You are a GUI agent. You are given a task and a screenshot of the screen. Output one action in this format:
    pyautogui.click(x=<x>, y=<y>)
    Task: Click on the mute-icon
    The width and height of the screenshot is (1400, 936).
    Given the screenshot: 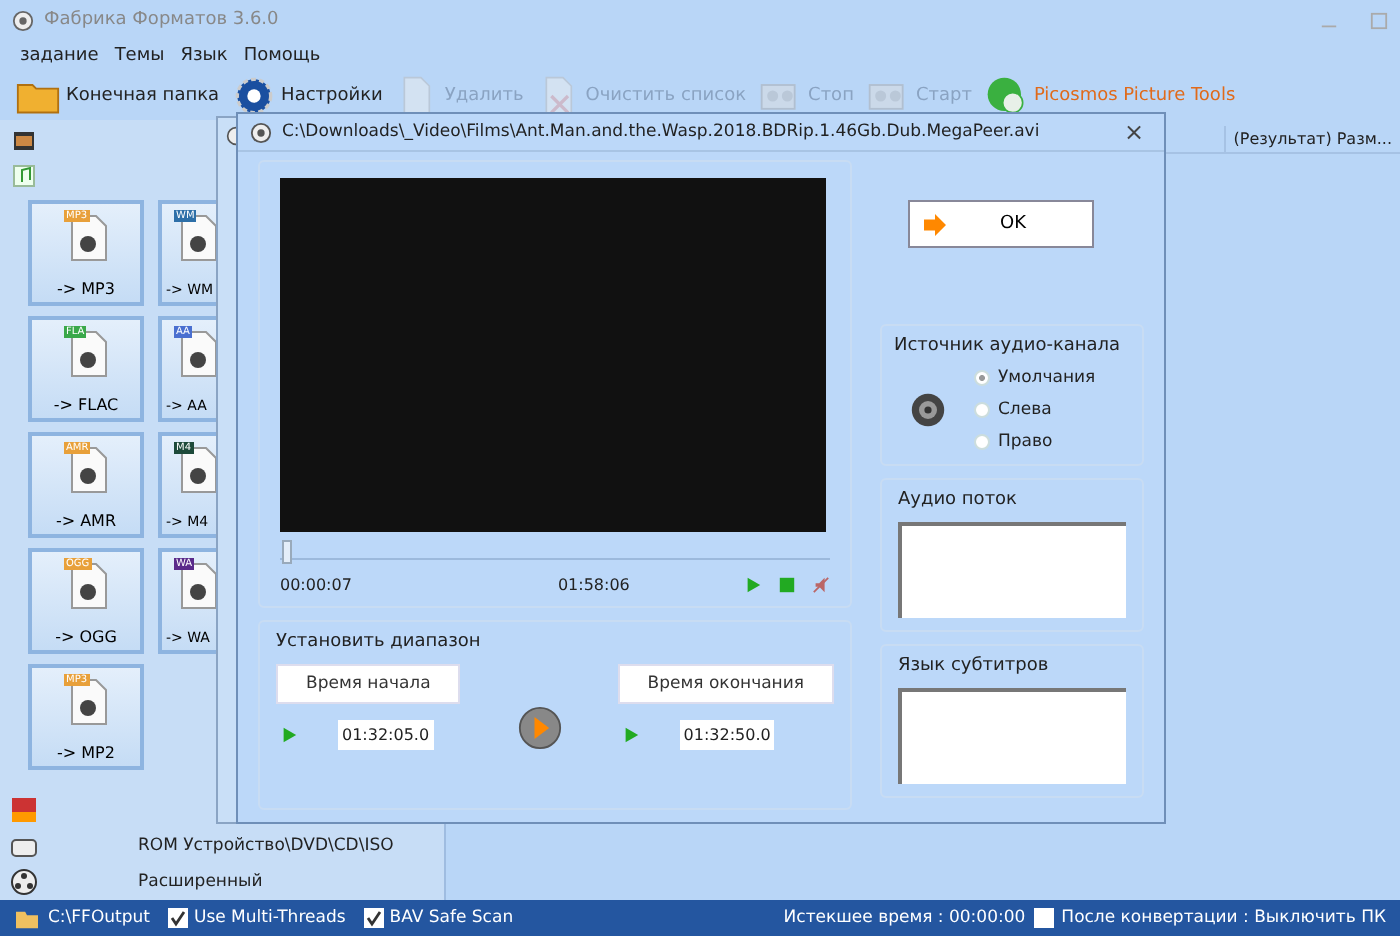 What is the action you would take?
    pyautogui.click(x=821, y=585)
    